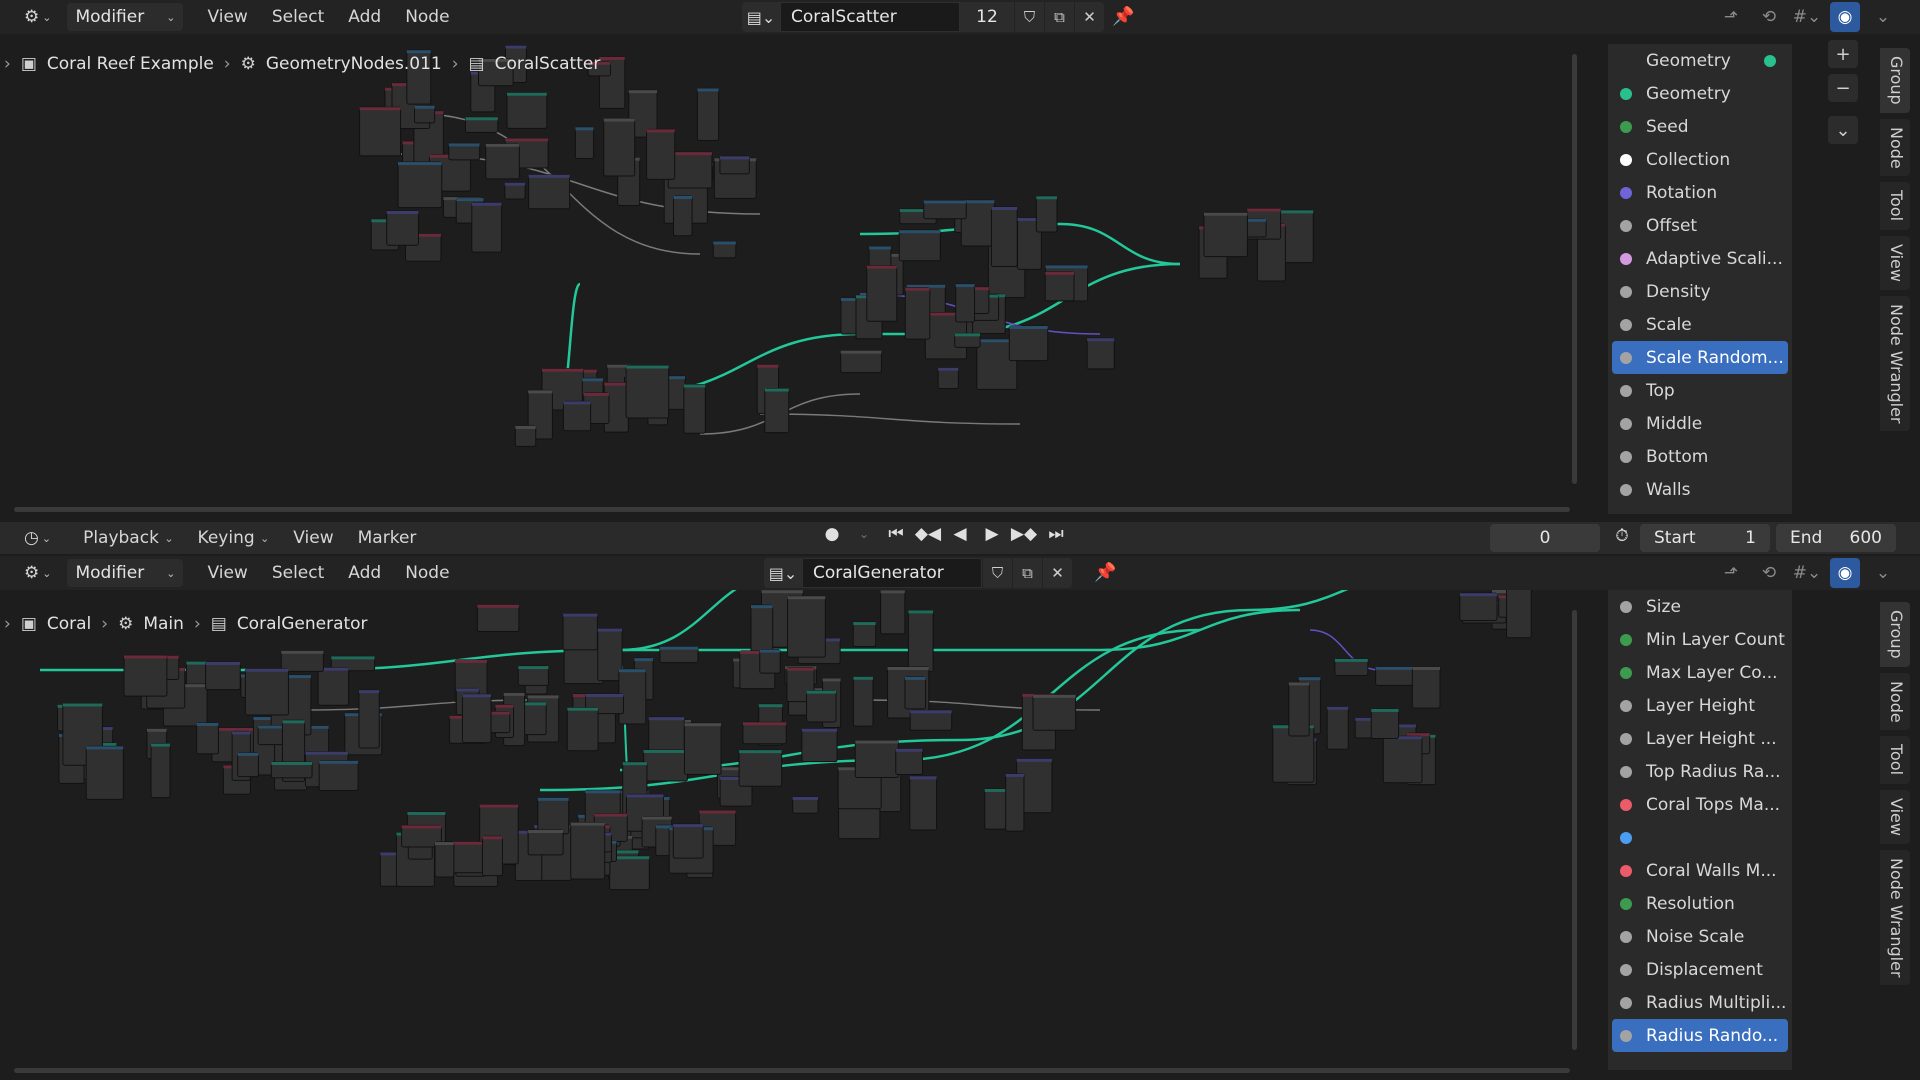  Describe the element at coordinates (1056, 534) in the screenshot. I see `jump-end-icon: ⏭` at that location.